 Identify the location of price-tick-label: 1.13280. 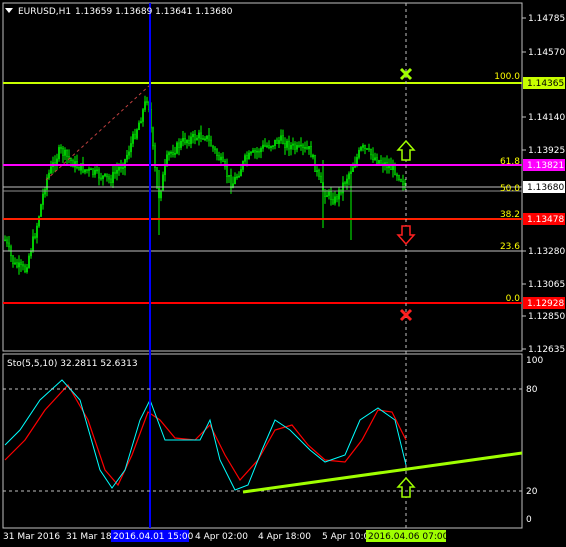
(546, 252).